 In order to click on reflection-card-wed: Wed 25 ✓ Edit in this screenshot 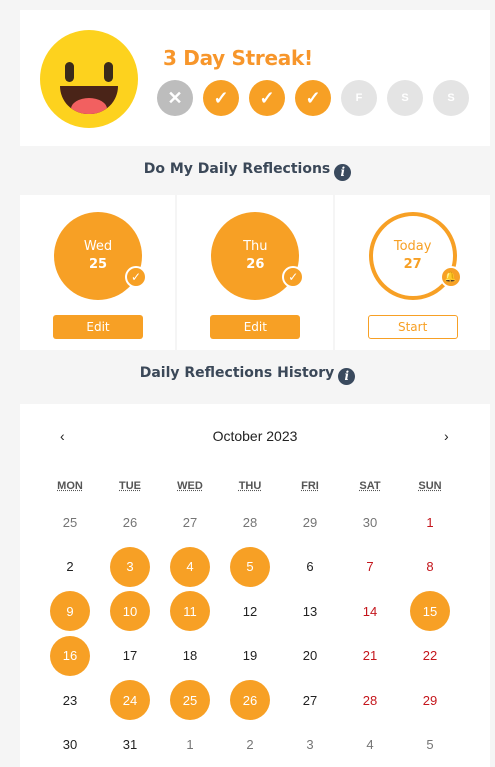, I will do `click(98, 272)`.